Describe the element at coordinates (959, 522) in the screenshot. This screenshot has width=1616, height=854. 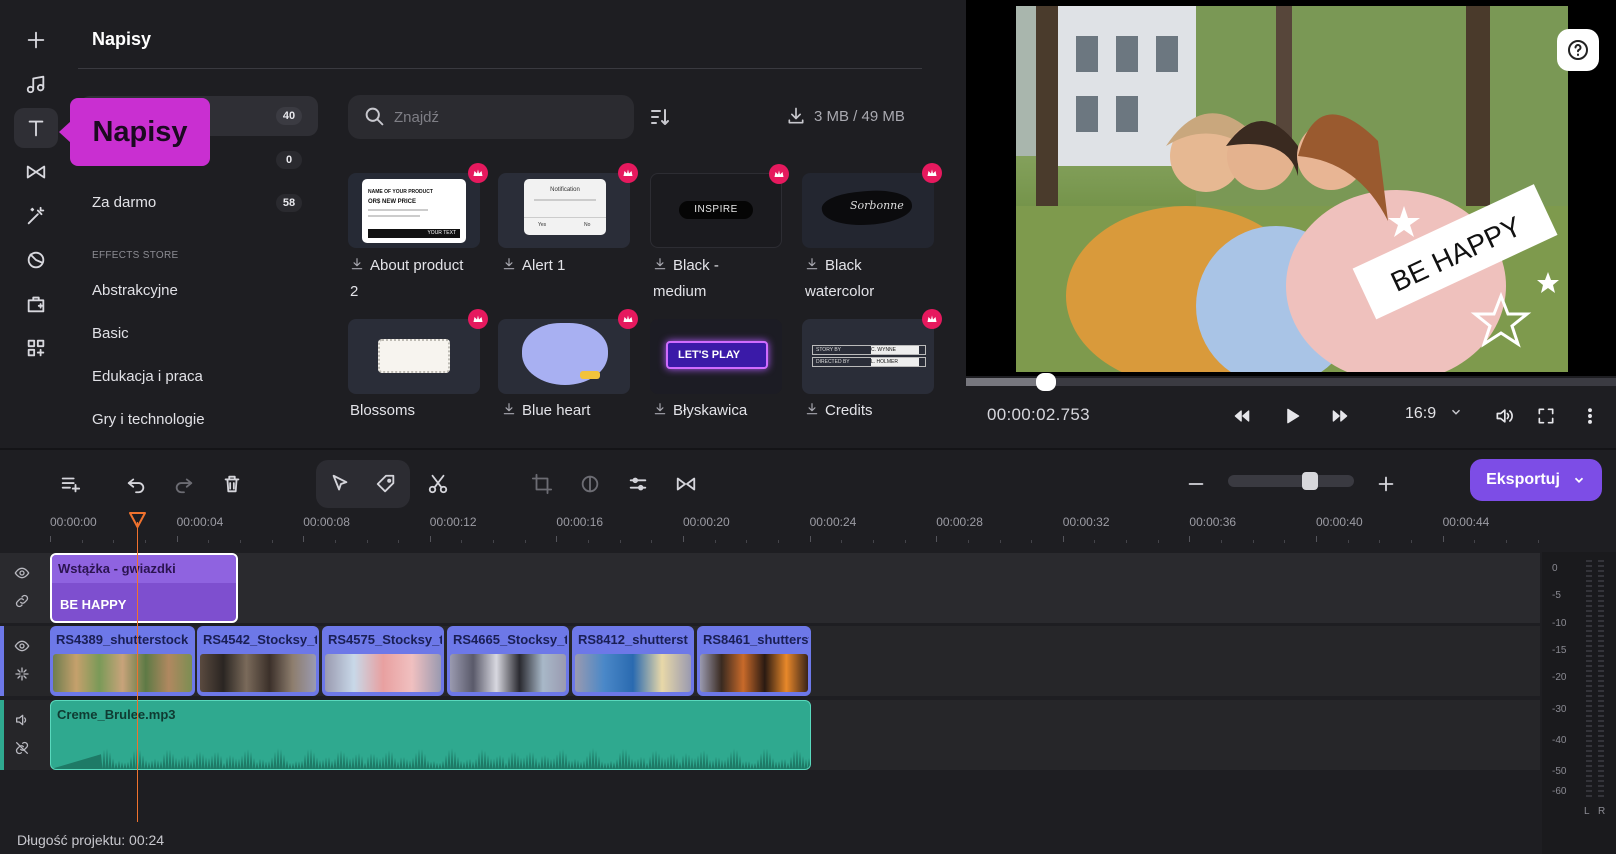
I see `ruler-tick-label: 00:00:28` at that location.